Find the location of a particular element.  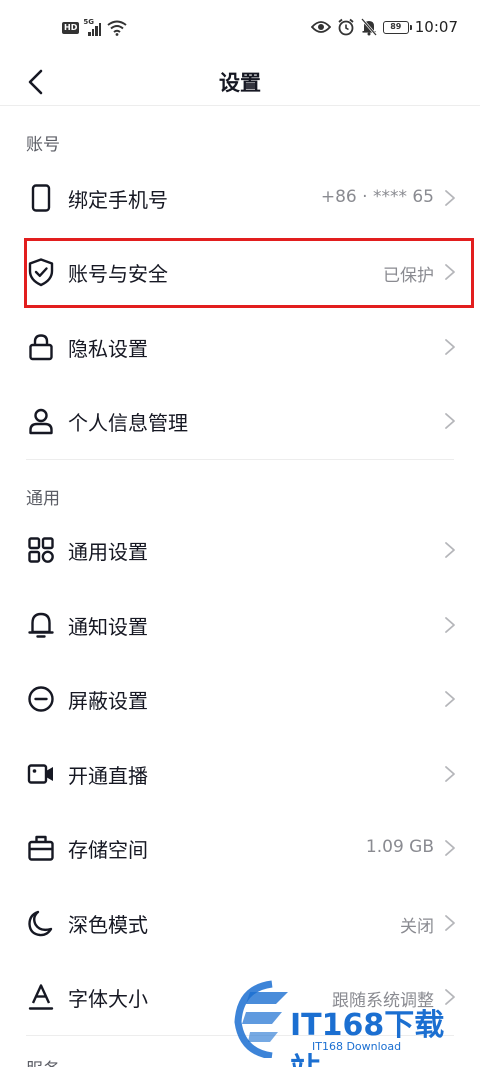

row-notification-settings: 通知设置 is located at coordinates (240, 625).